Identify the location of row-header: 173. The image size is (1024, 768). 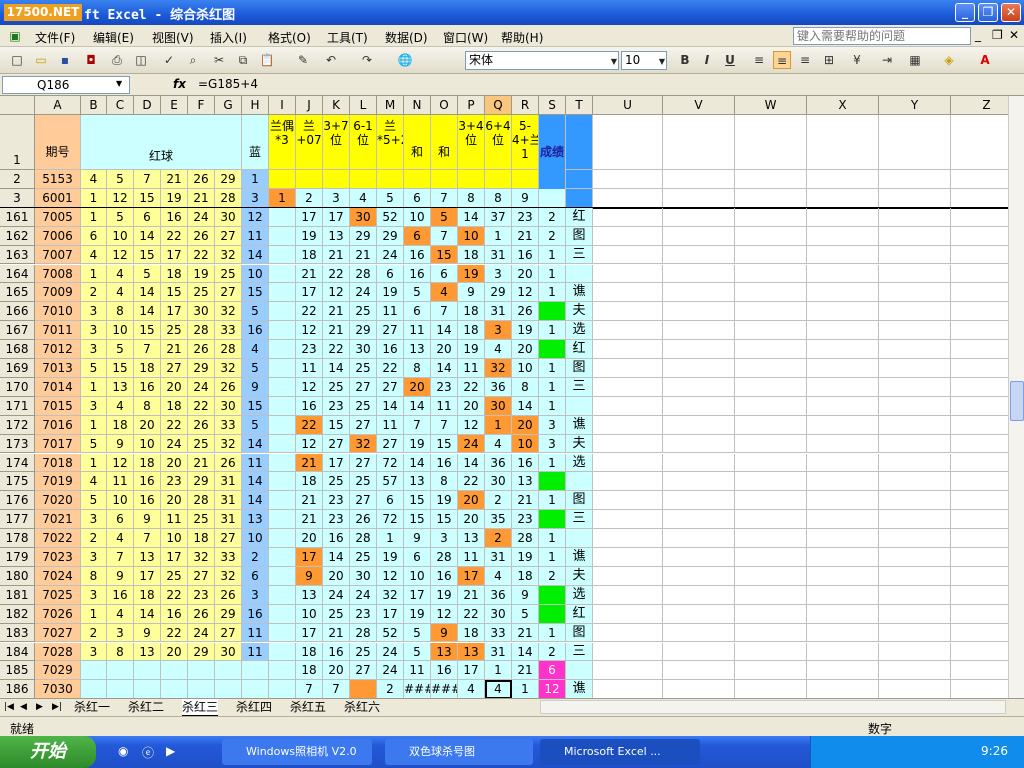
(17, 444).